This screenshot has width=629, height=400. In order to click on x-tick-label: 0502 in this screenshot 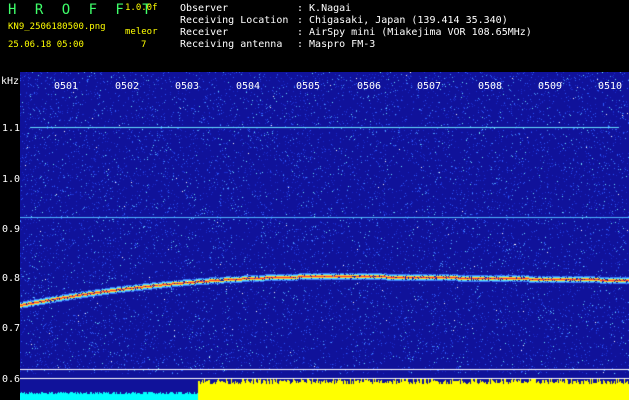, I will do `click(127, 86)`.